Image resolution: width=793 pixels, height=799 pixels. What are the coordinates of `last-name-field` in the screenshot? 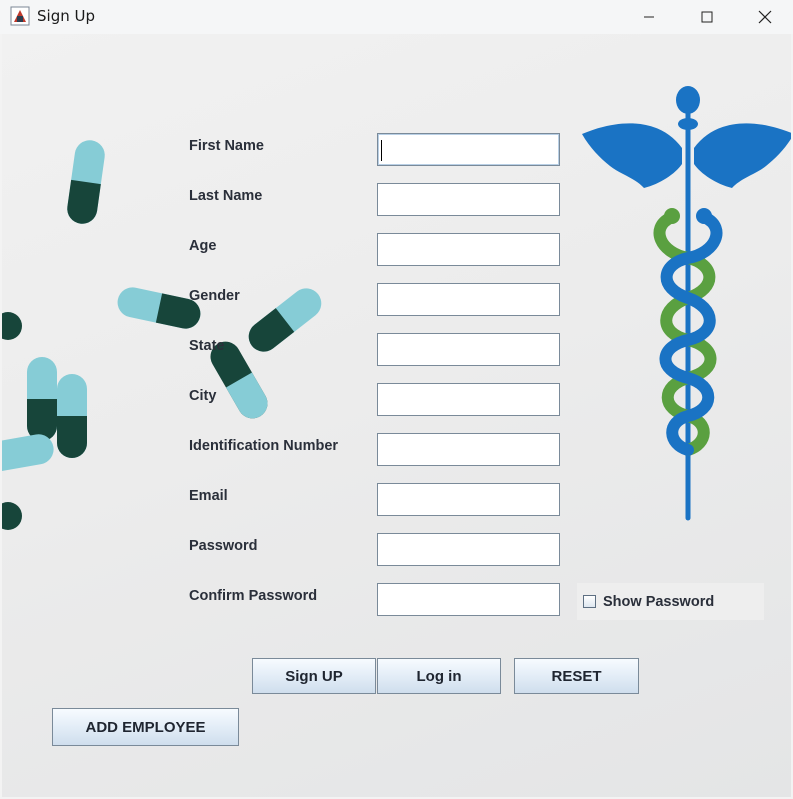 It's located at (468, 199).